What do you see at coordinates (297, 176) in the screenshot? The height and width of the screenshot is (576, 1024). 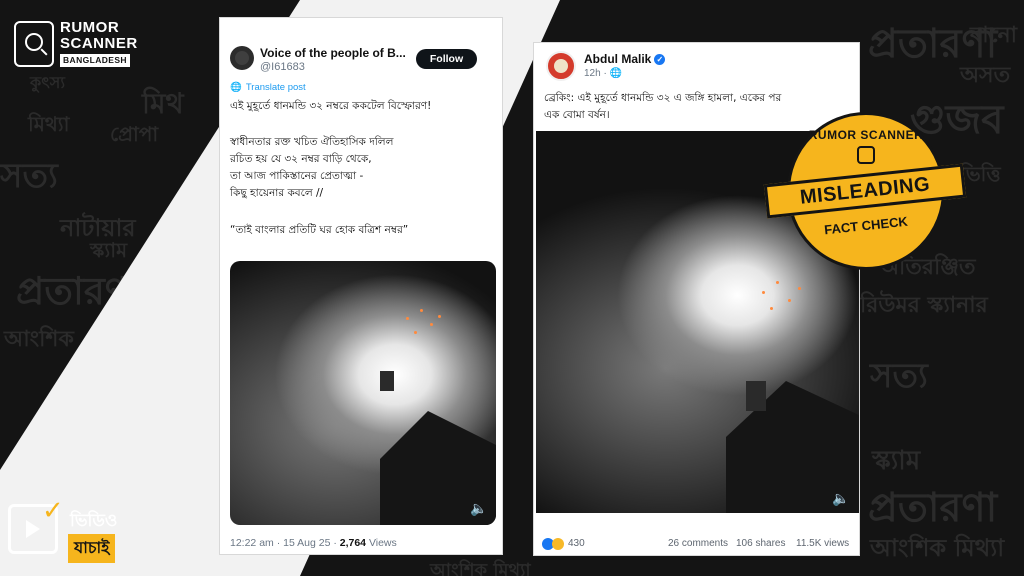 I see `tweet-line: তা আজ পাকিস্তানের প্রেতাত্মা -` at bounding box center [297, 176].